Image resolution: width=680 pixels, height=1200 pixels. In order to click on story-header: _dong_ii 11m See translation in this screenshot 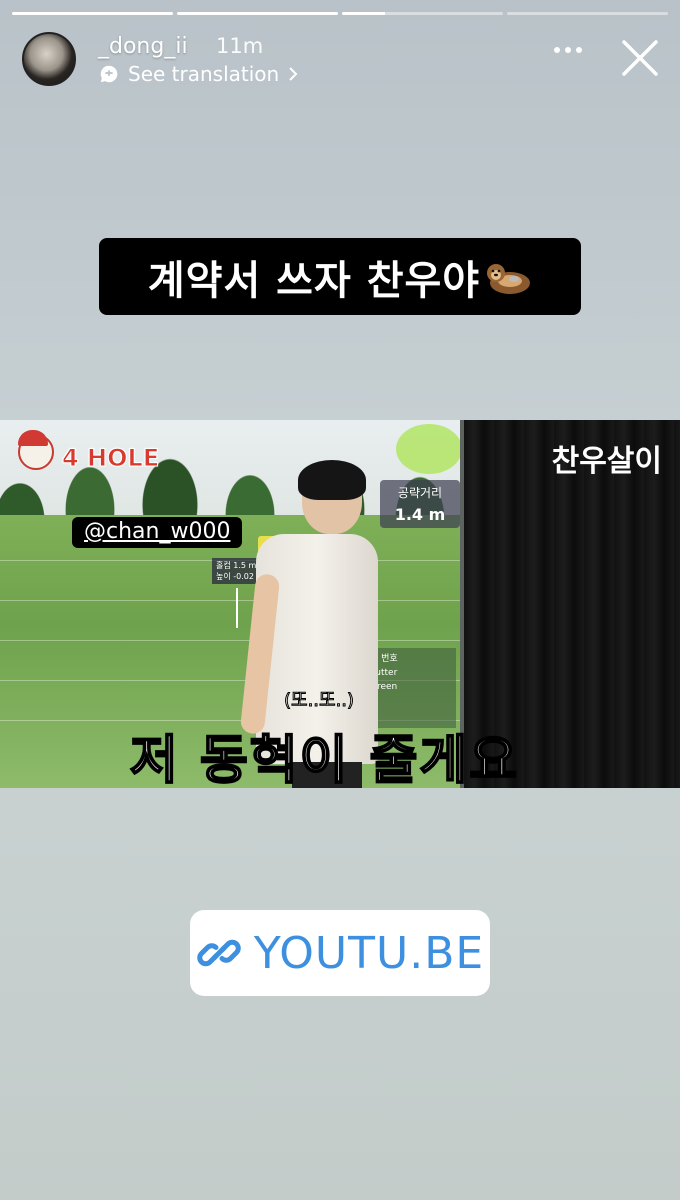, I will do `click(340, 60)`.